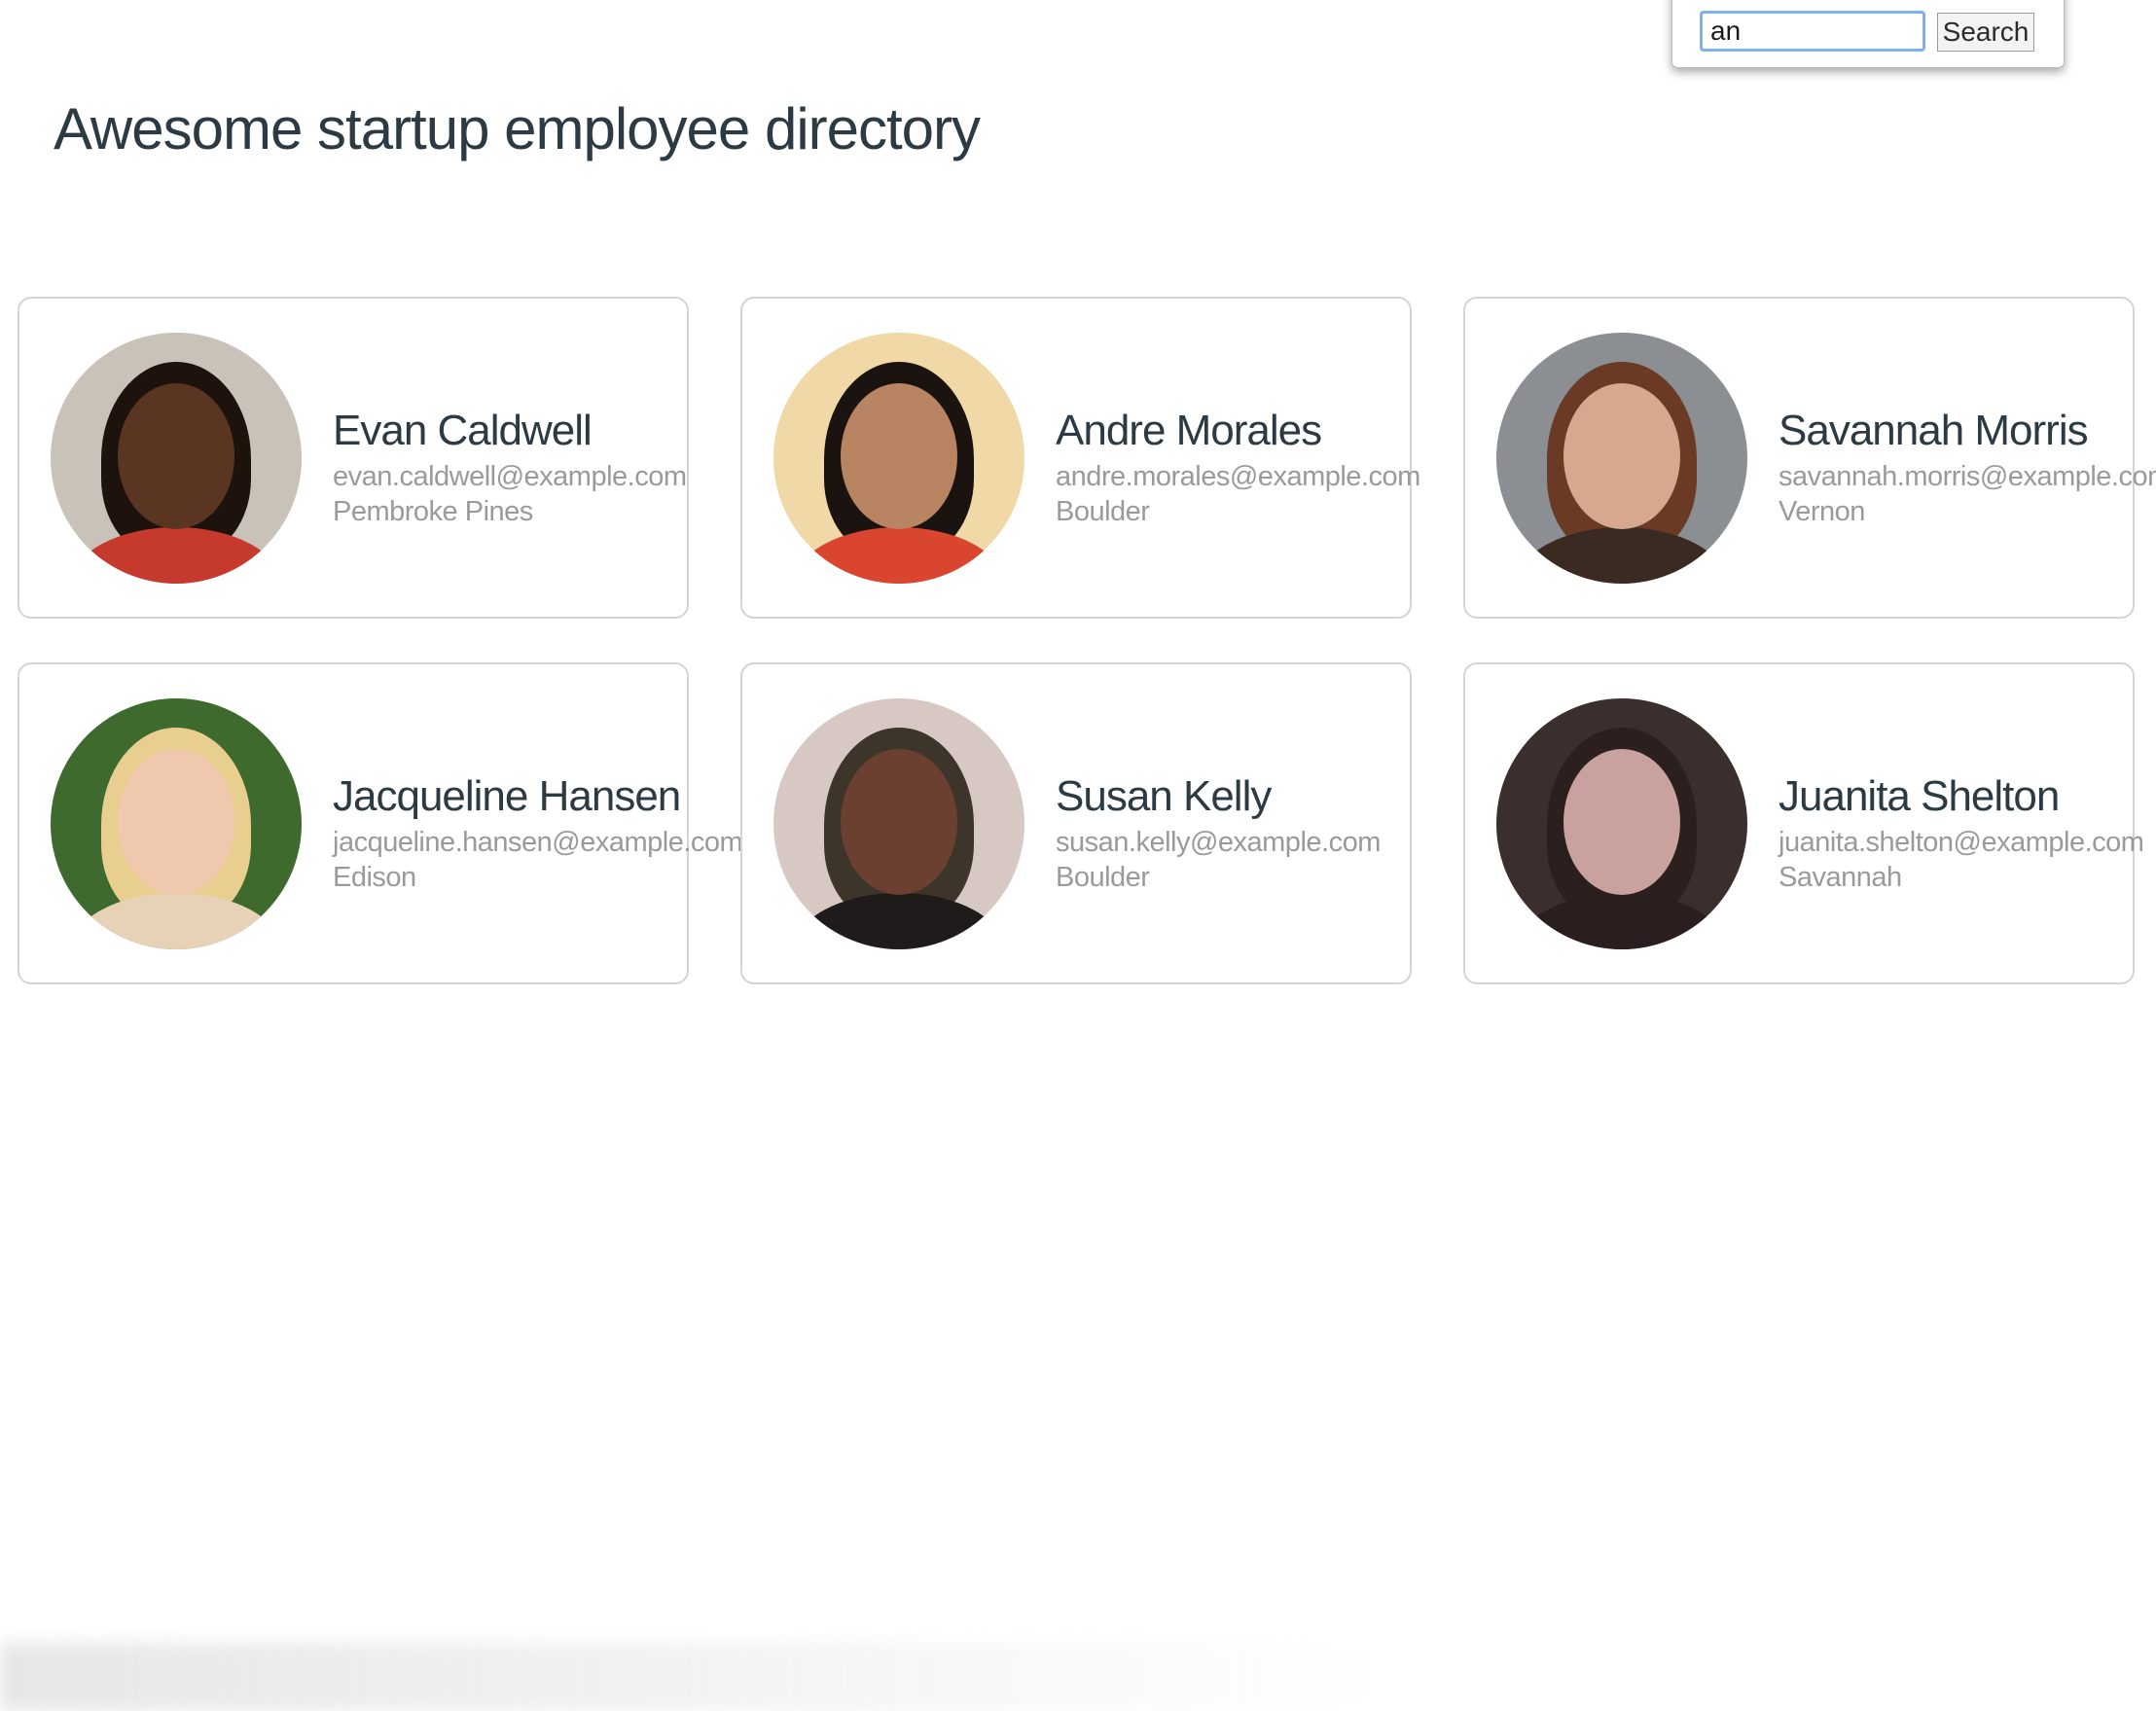 The width and height of the screenshot is (2156, 1711). What do you see at coordinates (374, 877) in the screenshot?
I see `employee-city: Edison` at bounding box center [374, 877].